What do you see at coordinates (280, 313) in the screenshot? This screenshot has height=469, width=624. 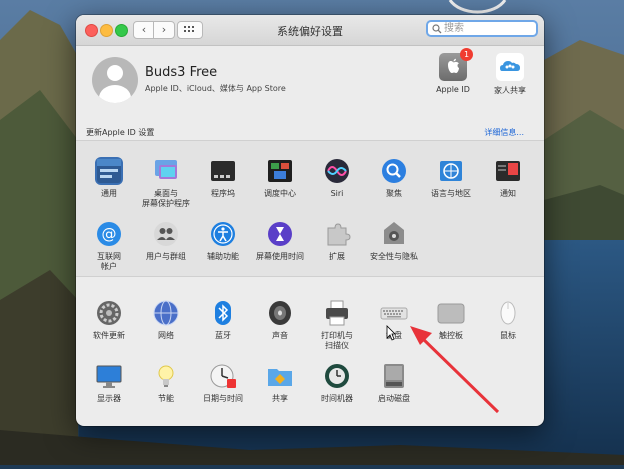 I see `sound-icon` at bounding box center [280, 313].